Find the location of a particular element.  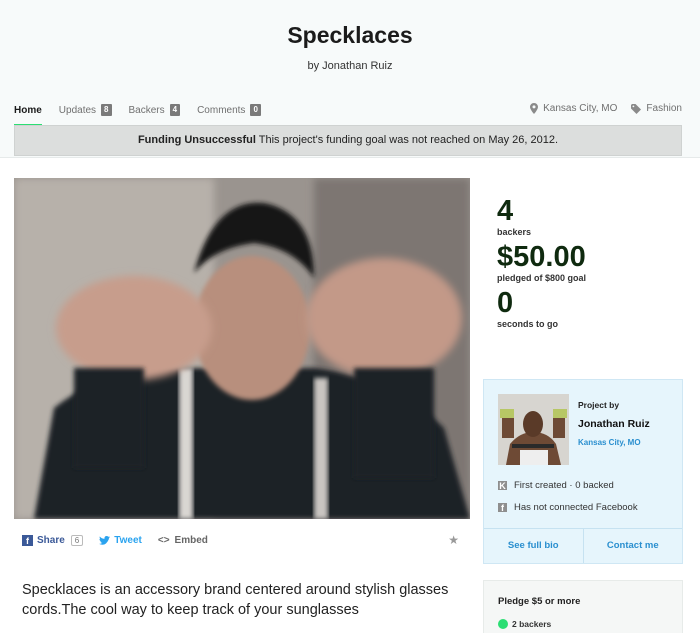

project-meta: Kansas City, MO Fashion is located at coordinates (599, 108).